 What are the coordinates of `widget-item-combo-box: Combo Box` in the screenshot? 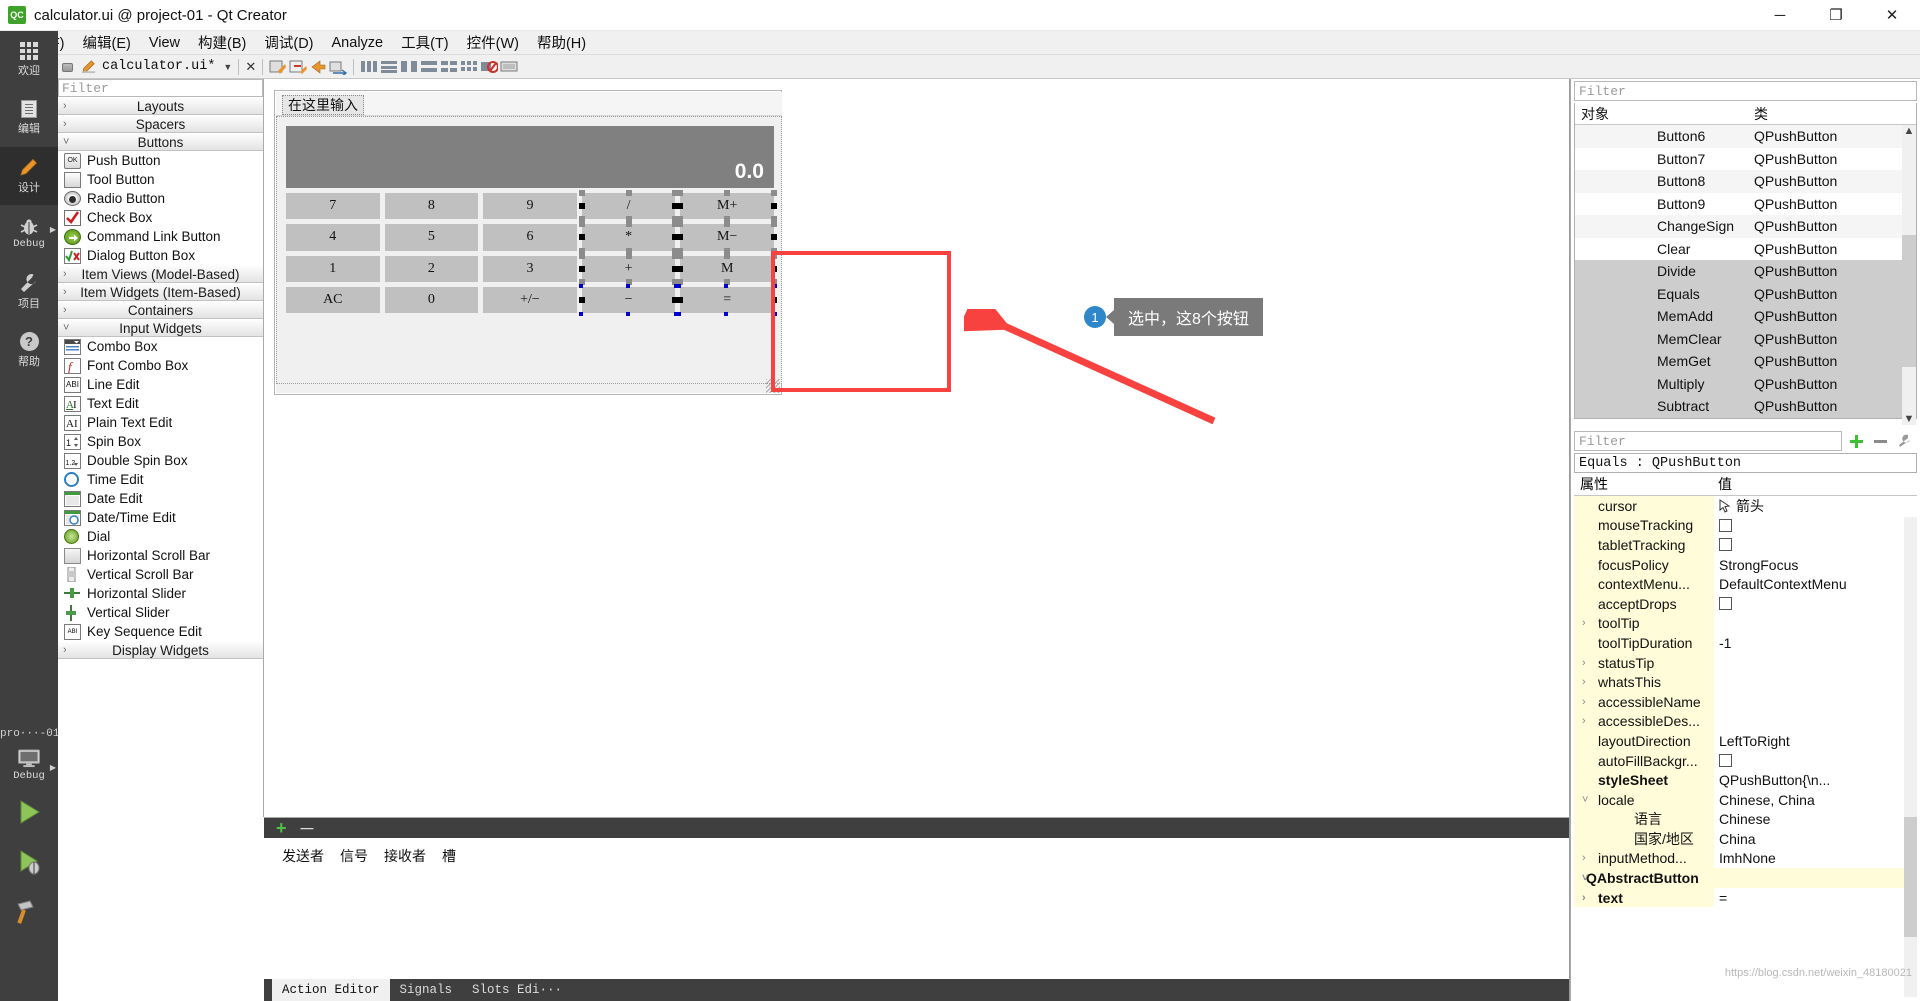 It's located at (160, 346).